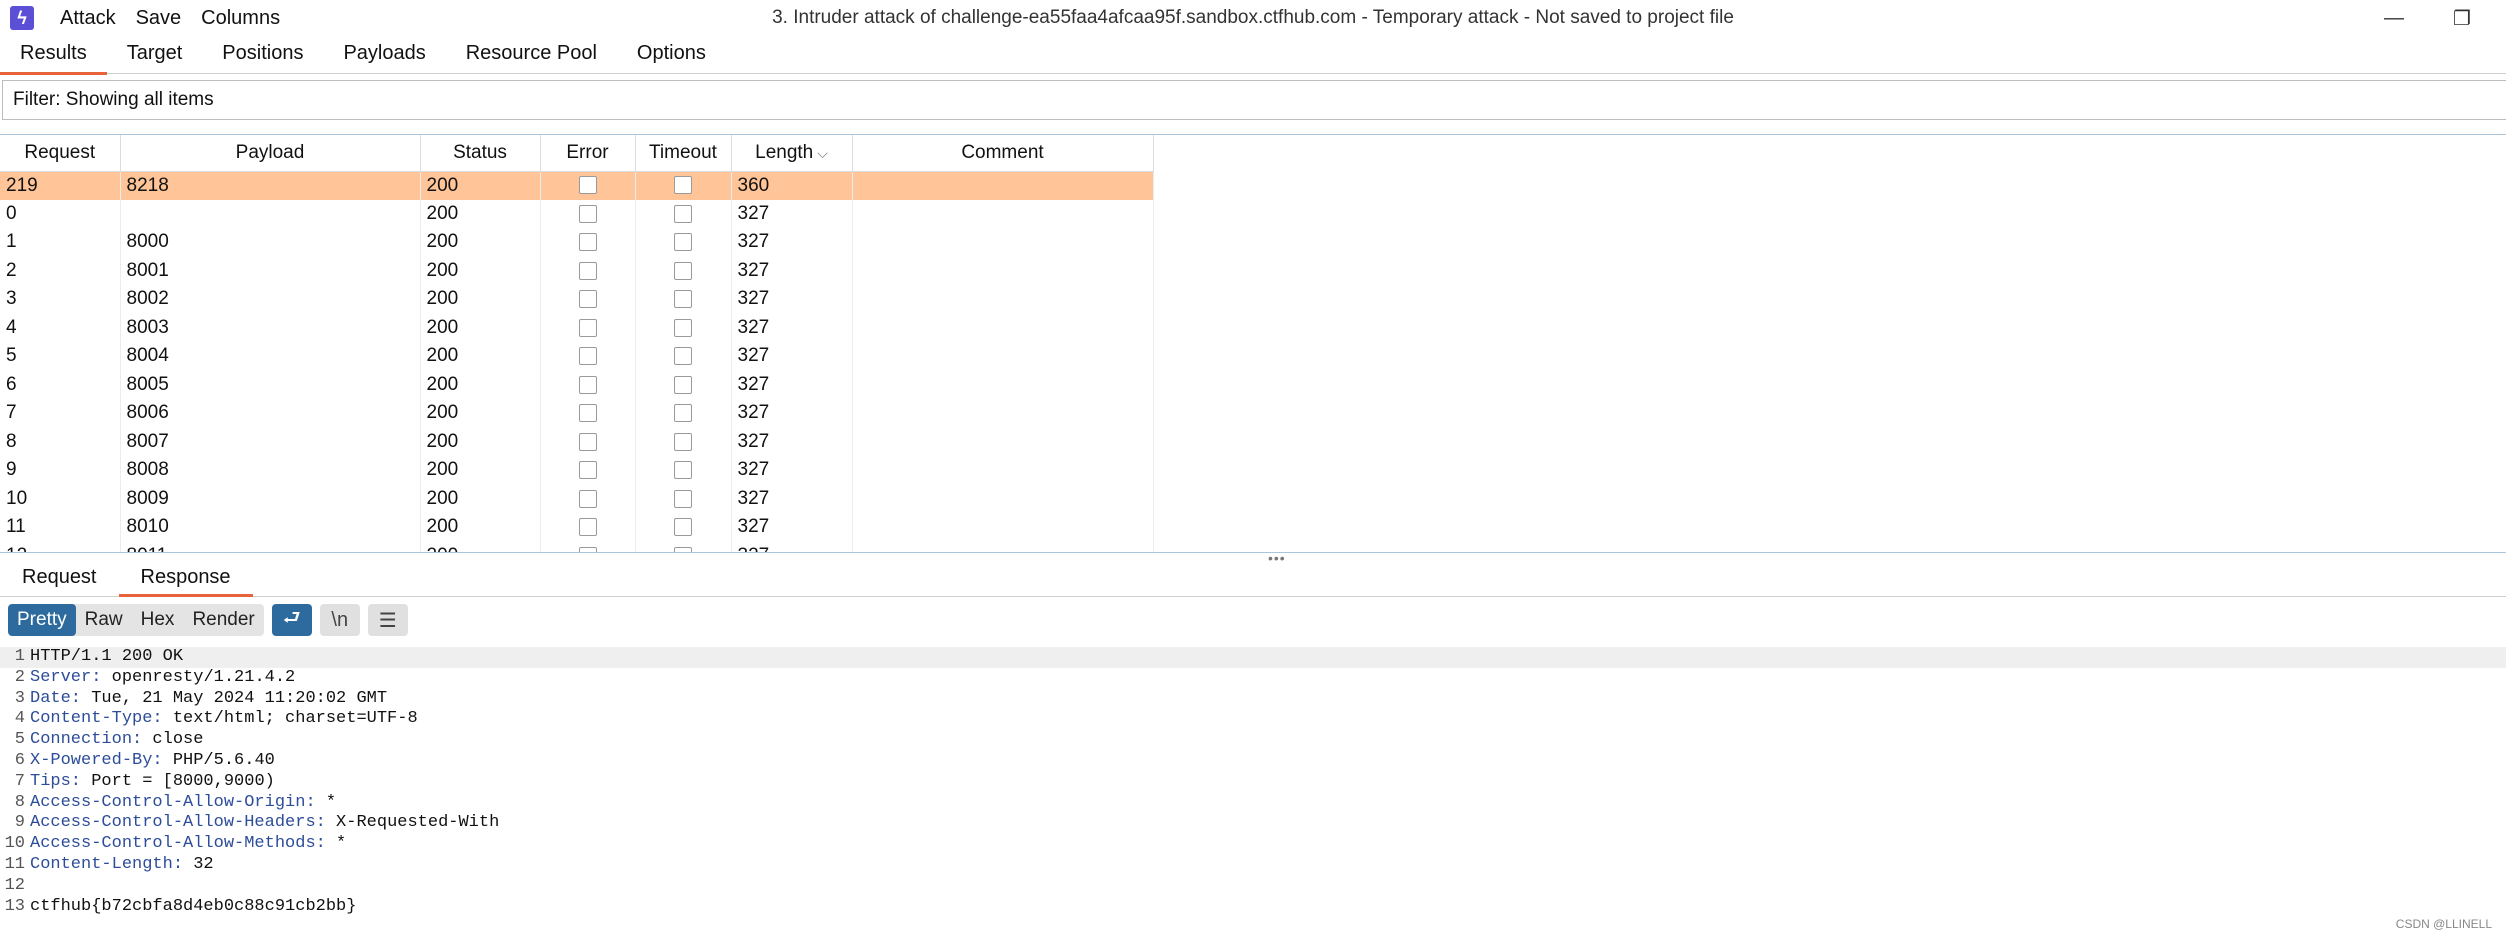 This screenshot has width=2506, height=937. What do you see at coordinates (291, 620) in the screenshot?
I see `wrap-lines-icon: ⮐` at bounding box center [291, 620].